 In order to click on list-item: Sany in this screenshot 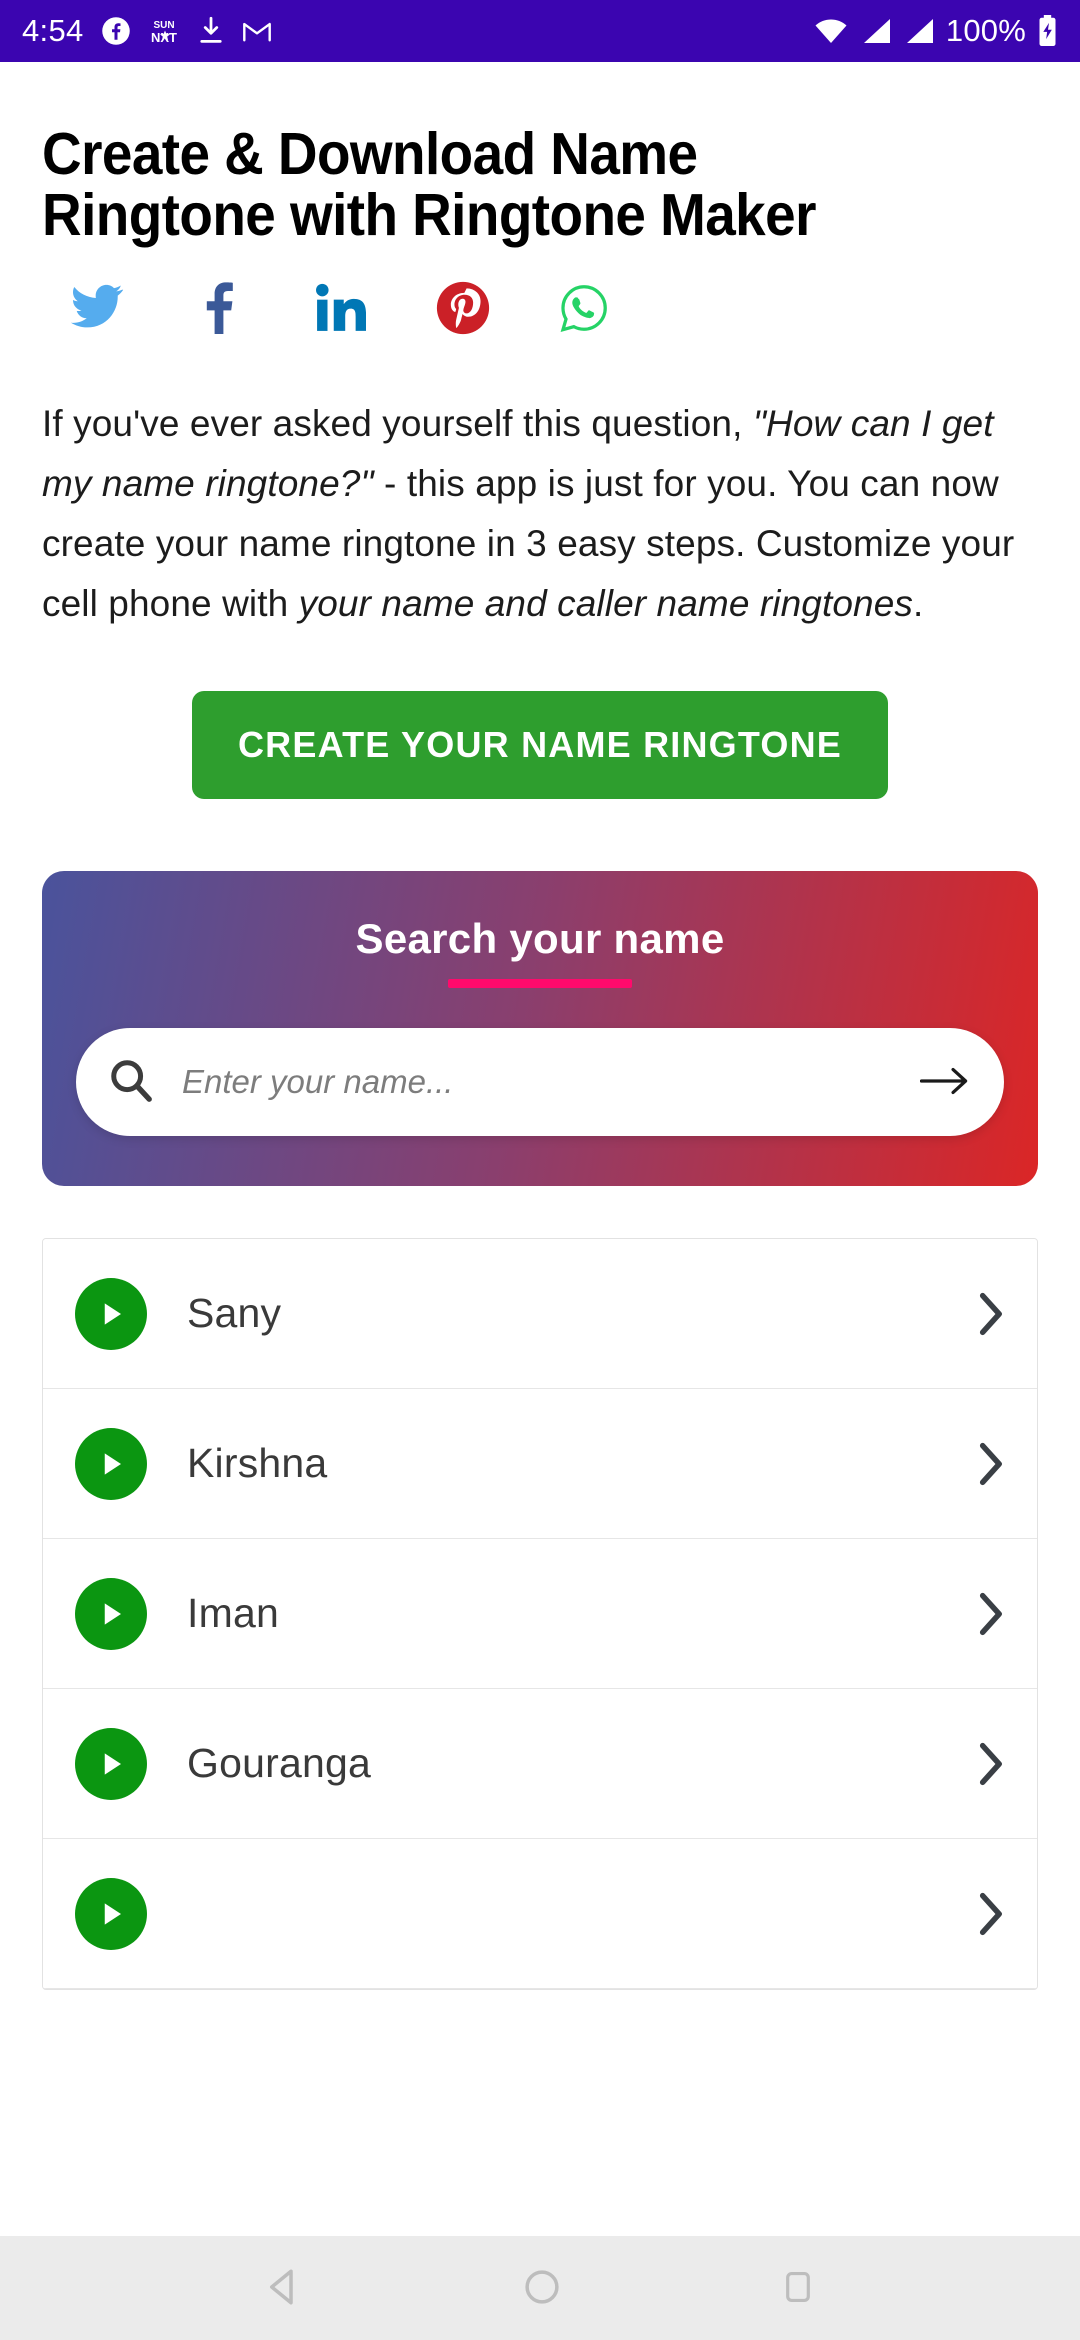, I will do `click(540, 1314)`.